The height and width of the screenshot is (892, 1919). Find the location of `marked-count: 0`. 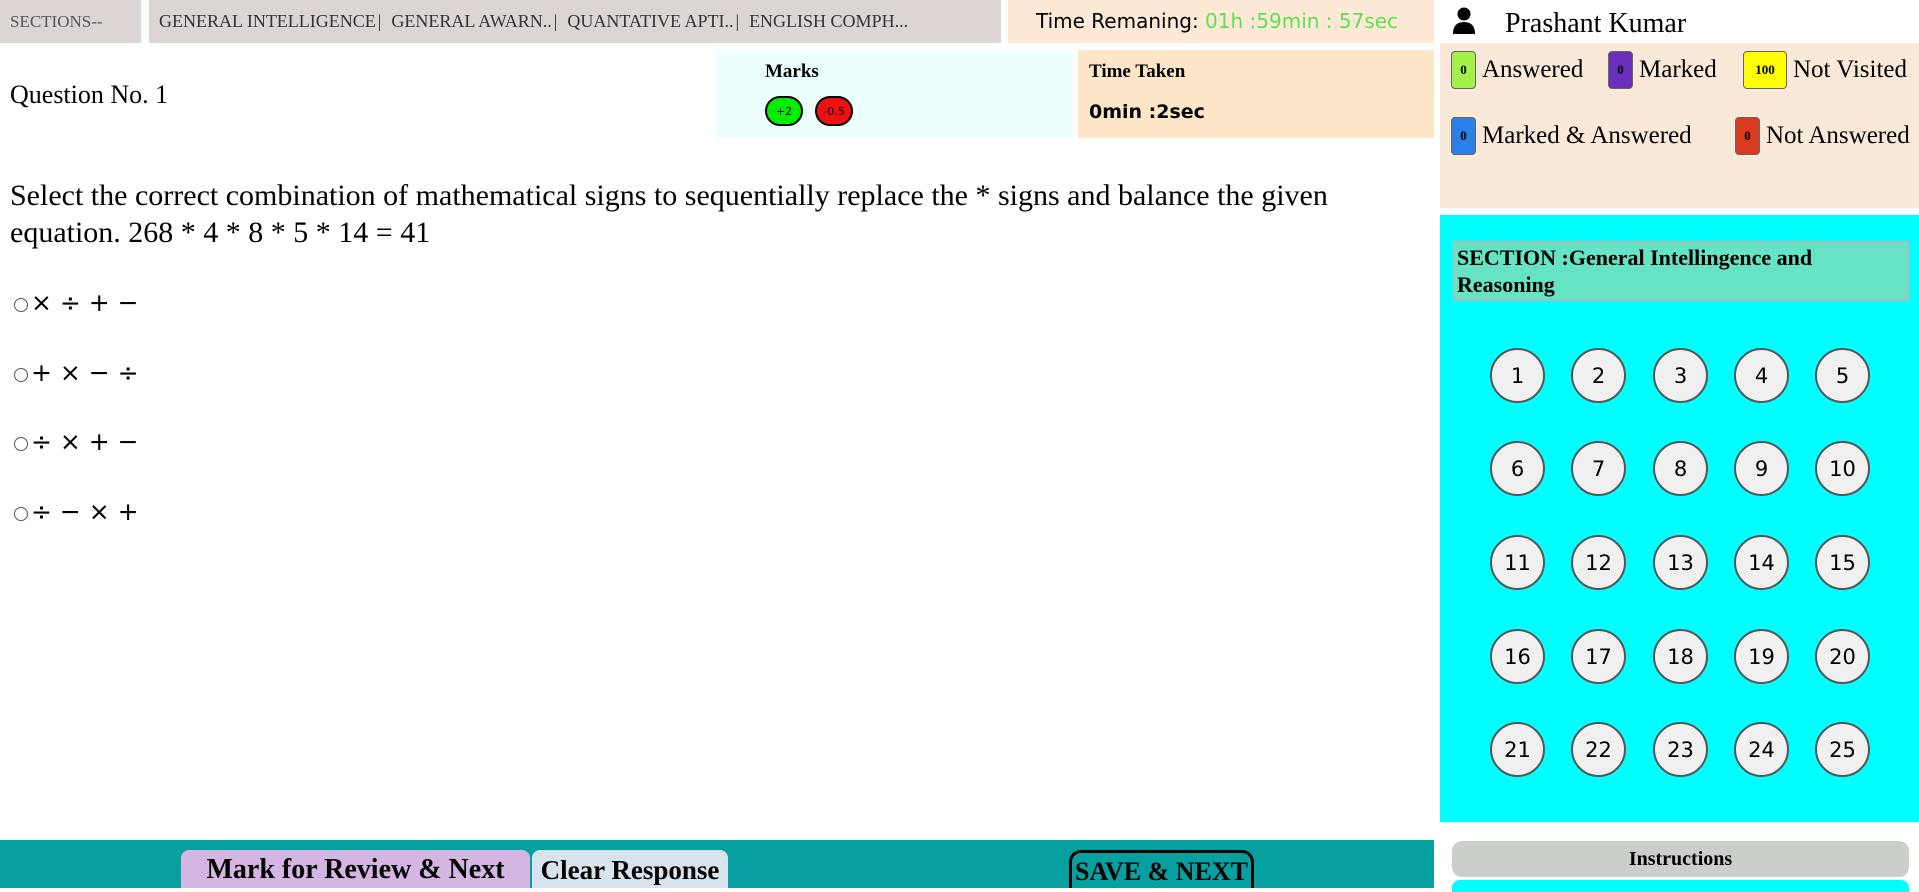

marked-count: 0 is located at coordinates (1620, 70).